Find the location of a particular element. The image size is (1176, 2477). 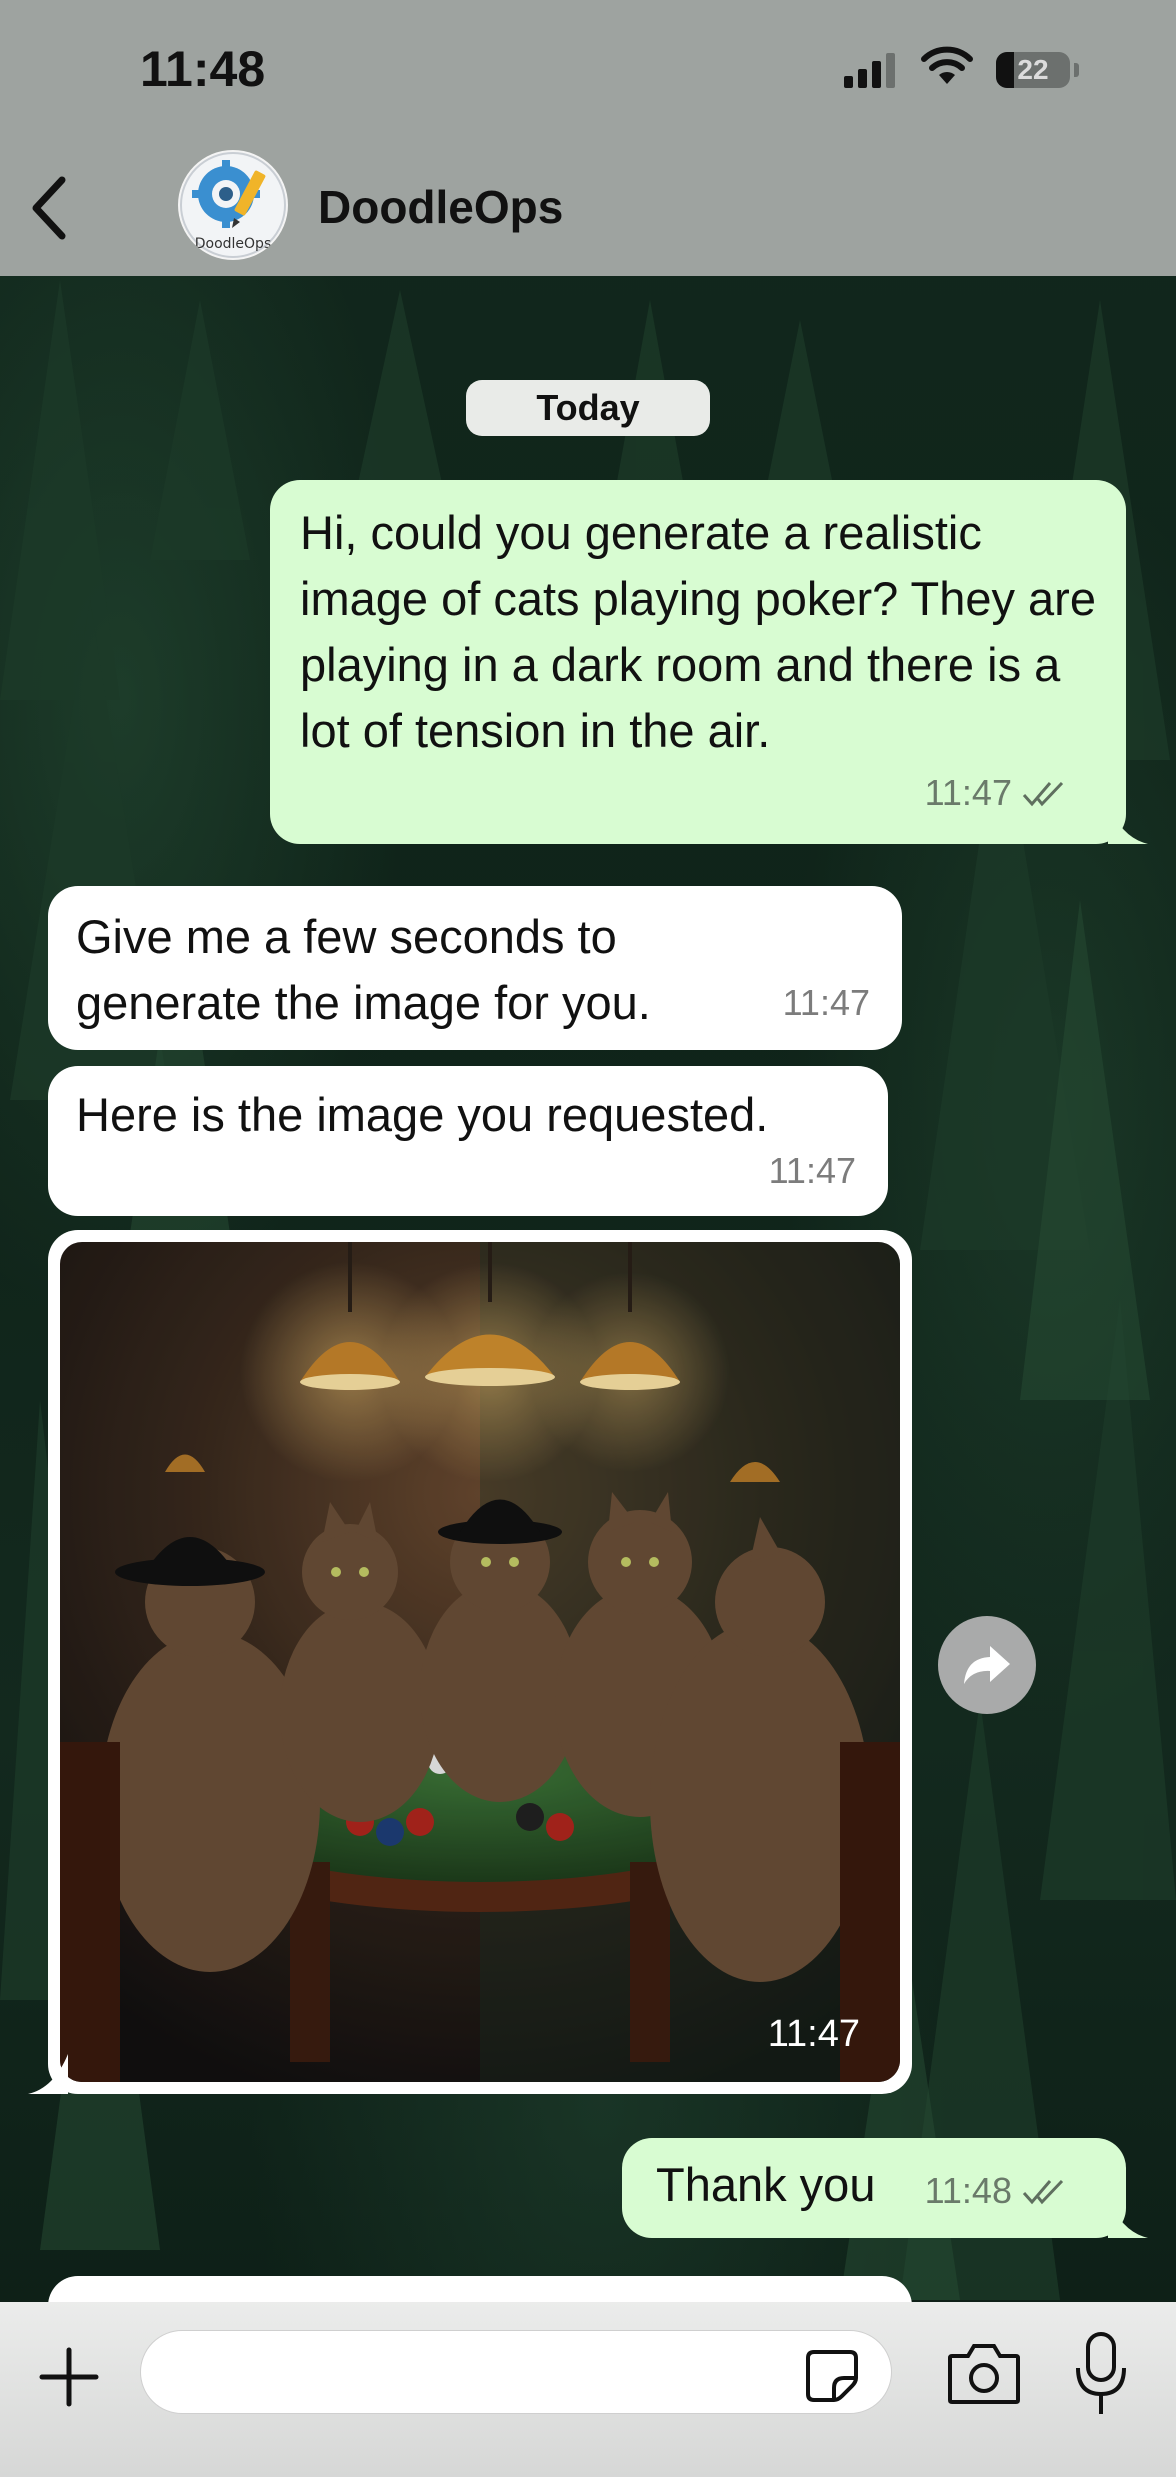

incoming-message: Here is the image you requested. 11:47 is located at coordinates (468, 1141).